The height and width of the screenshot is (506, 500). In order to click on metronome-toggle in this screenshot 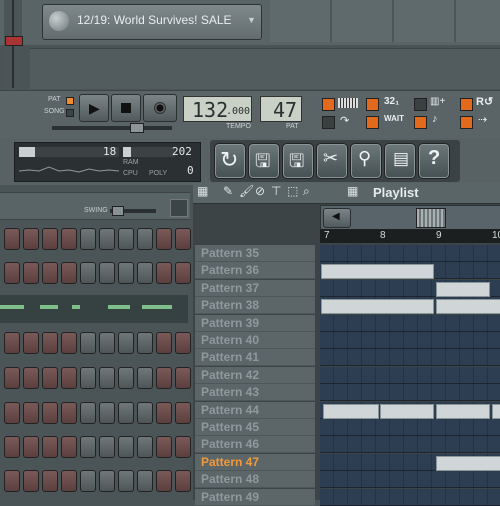, I will do `click(328, 104)`.